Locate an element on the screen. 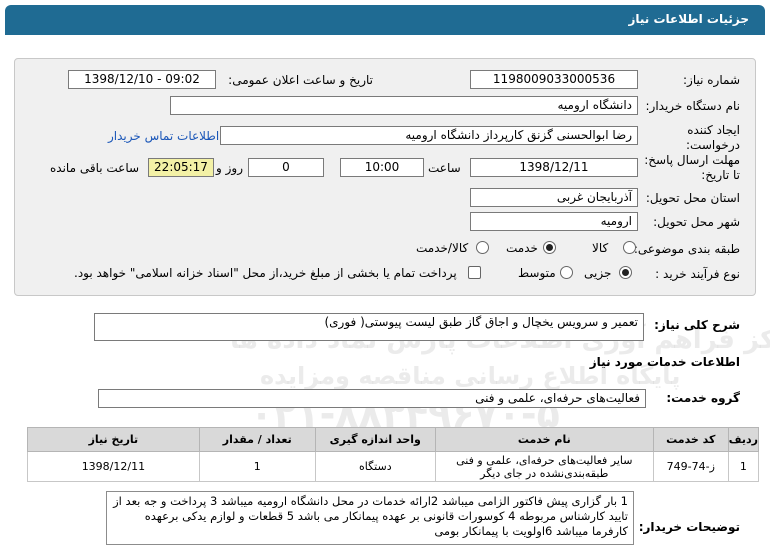  announce-datetime-label: تاریخ و ساعت اعلان عمومی: is located at coordinates (300, 80).